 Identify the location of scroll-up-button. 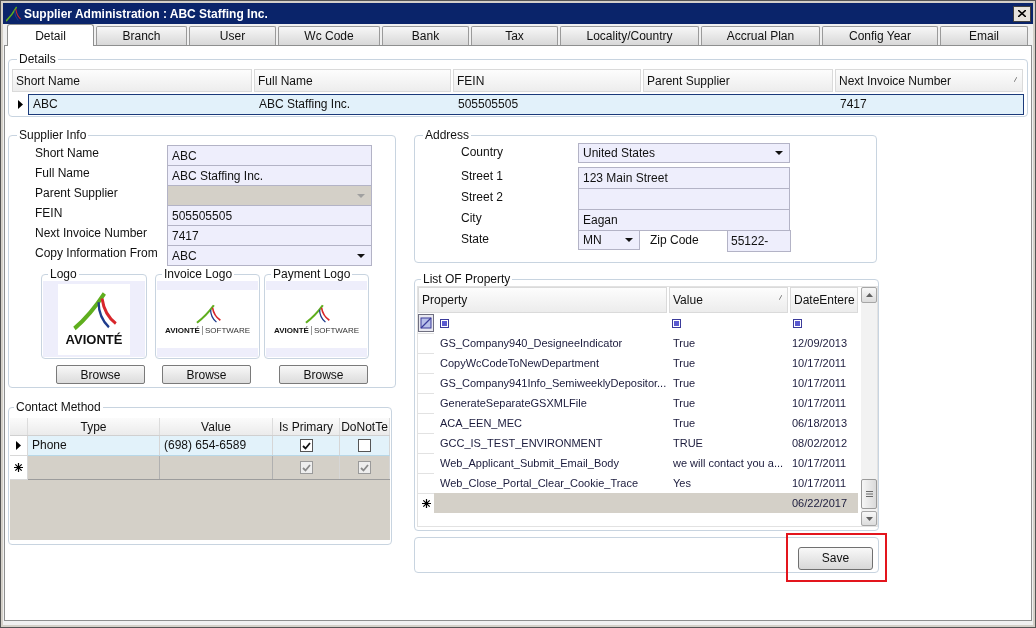
(869, 295).